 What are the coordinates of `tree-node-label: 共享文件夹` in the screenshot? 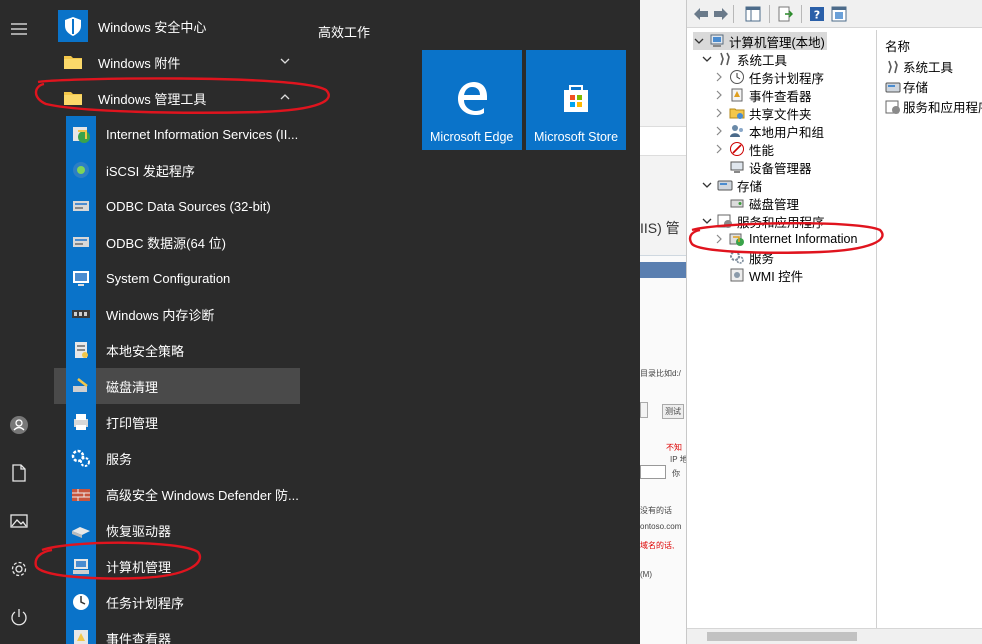 It's located at (780, 114).